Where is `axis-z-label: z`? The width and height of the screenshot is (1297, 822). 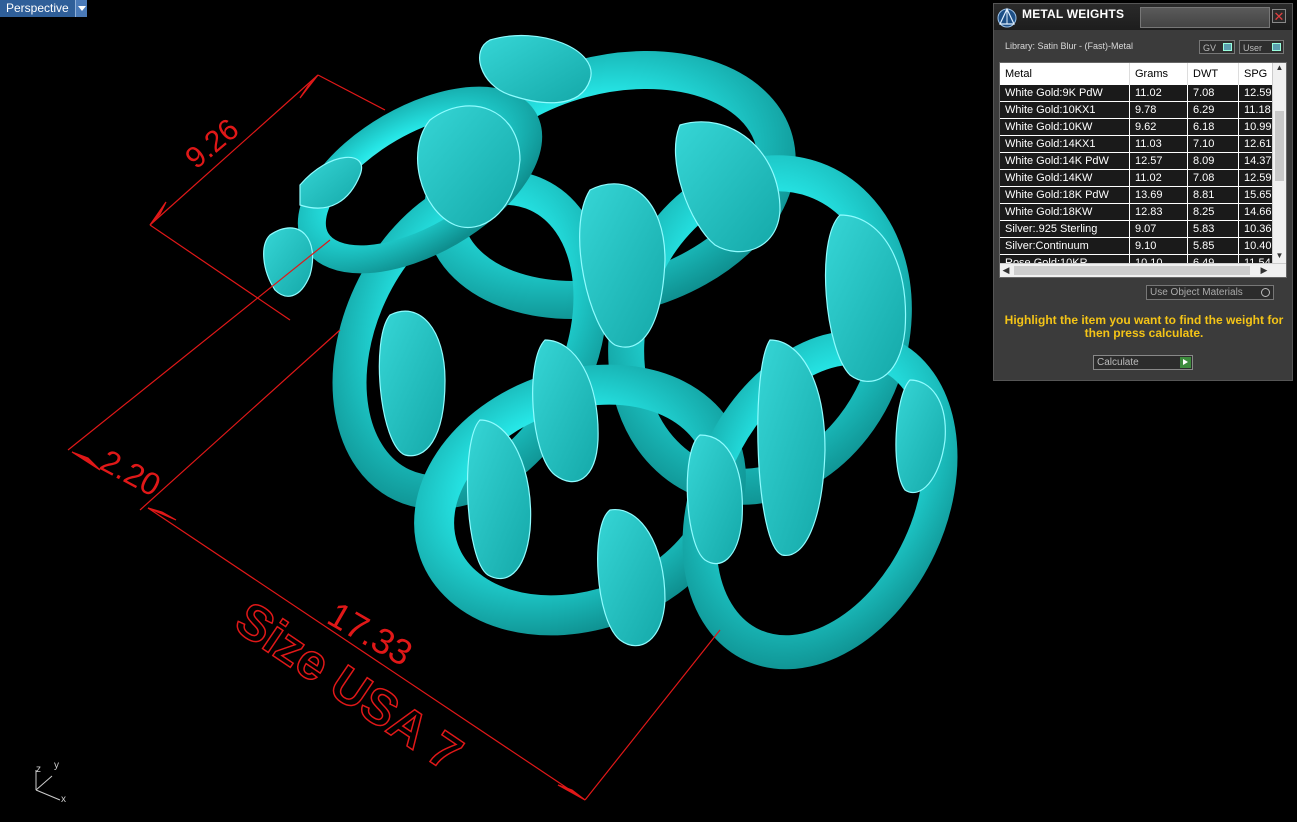 axis-z-label: z is located at coordinates (38, 769).